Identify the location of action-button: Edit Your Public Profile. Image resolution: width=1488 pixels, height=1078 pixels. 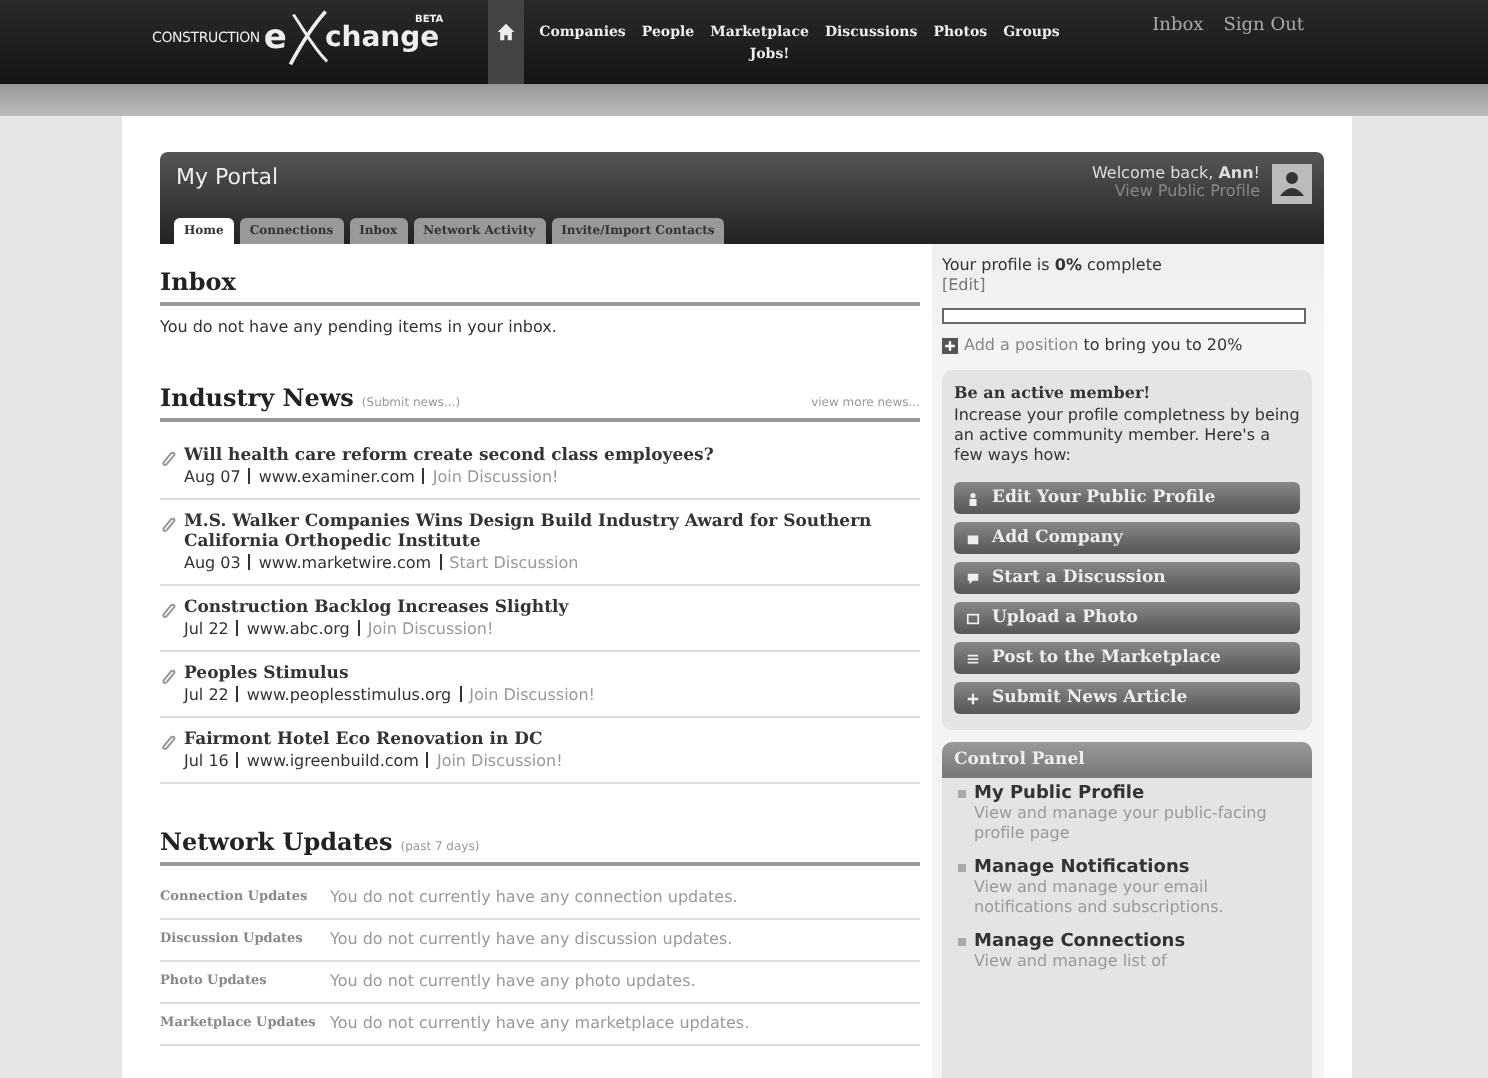
(1127, 498).